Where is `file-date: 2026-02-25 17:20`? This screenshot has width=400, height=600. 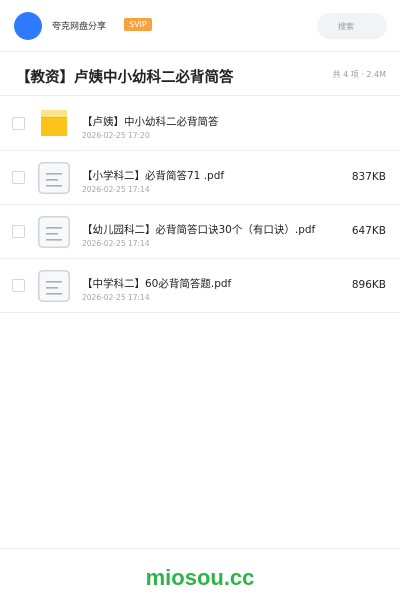
file-date: 2026-02-25 17:20 is located at coordinates (116, 135).